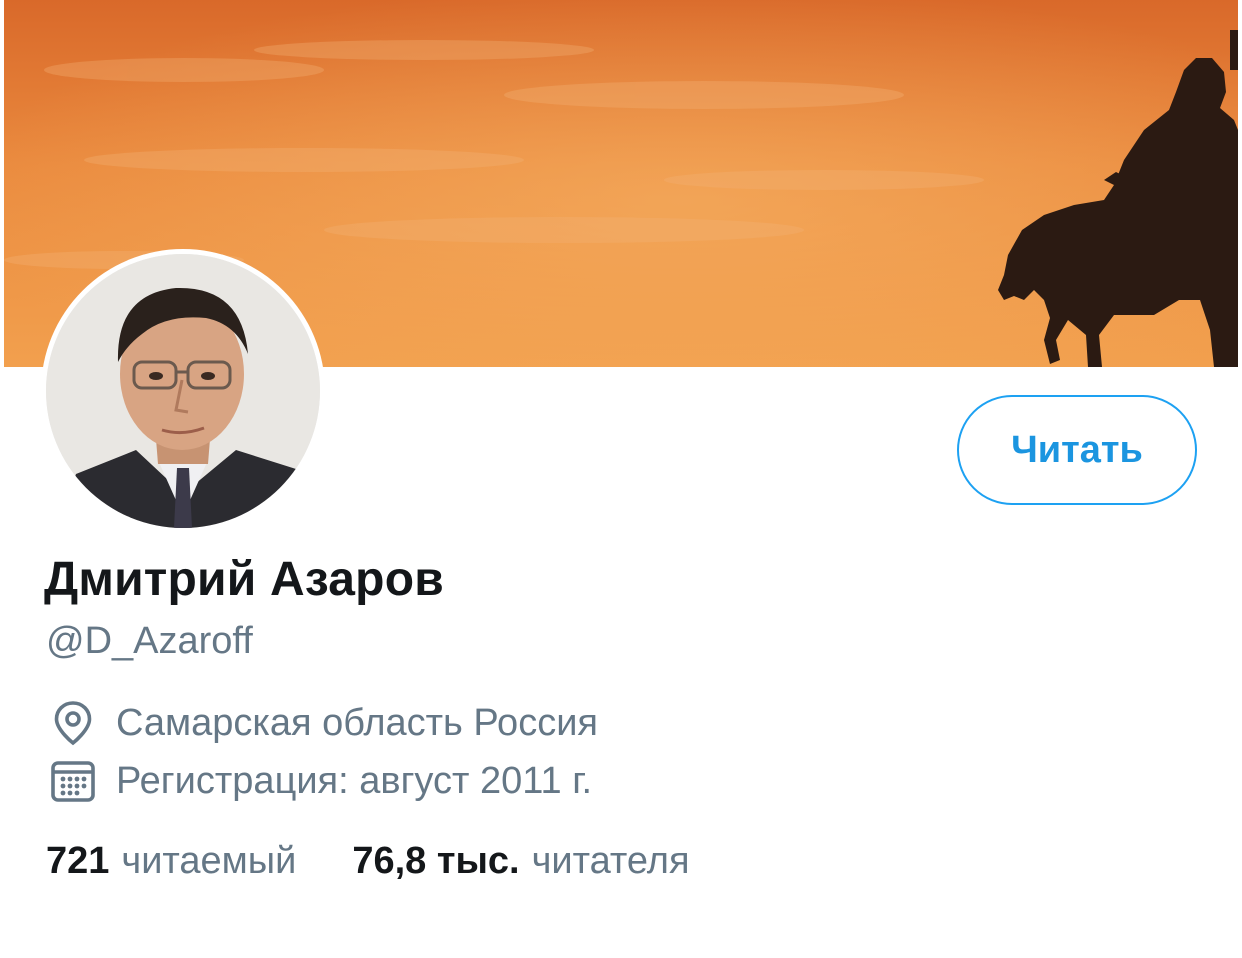 Image resolution: width=1242 pixels, height=958 pixels. Describe the element at coordinates (73, 781) in the screenshot. I see `calendar-icon` at that location.